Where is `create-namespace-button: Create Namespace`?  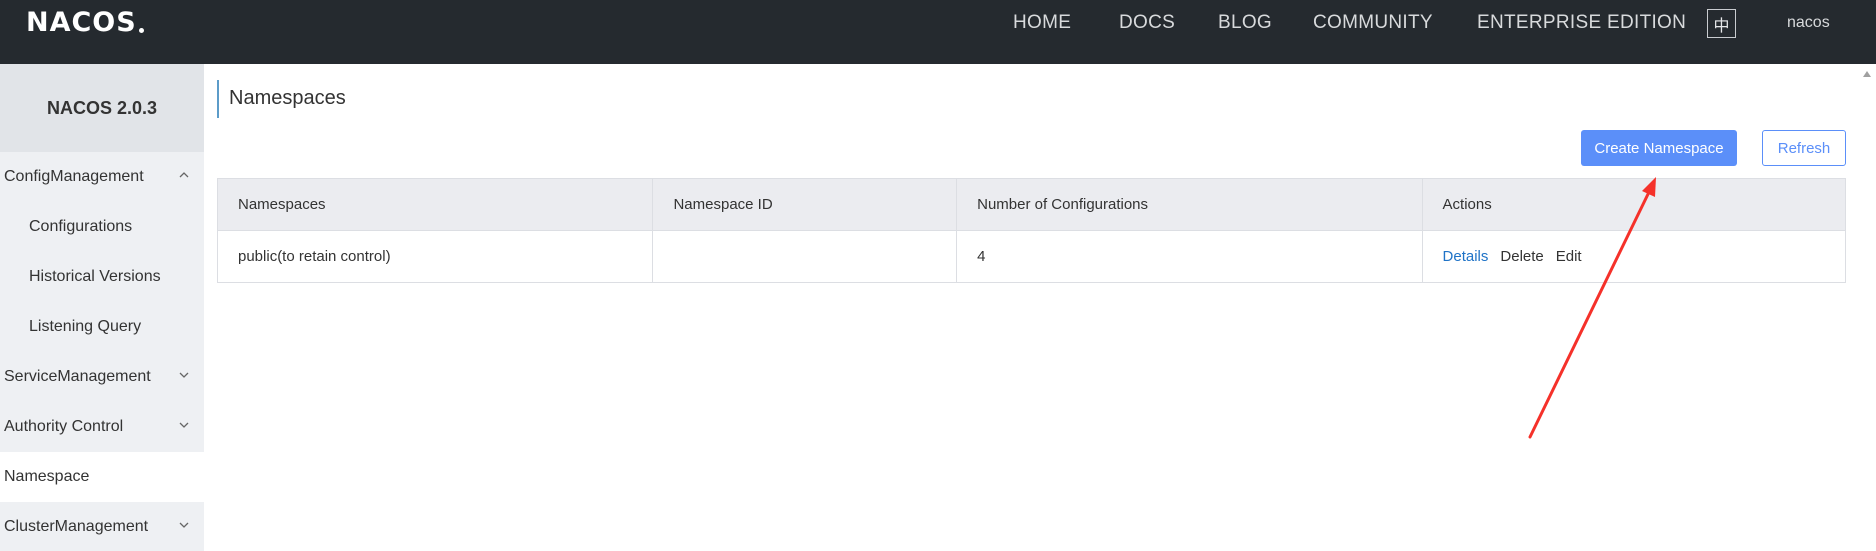
create-namespace-button: Create Namespace is located at coordinates (1659, 148).